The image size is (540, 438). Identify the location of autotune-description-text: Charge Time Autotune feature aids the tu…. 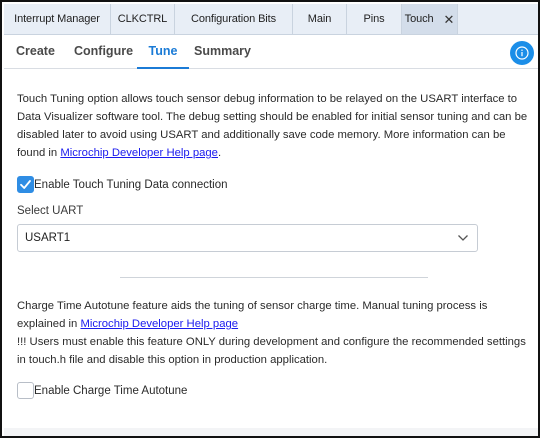
(252, 315).